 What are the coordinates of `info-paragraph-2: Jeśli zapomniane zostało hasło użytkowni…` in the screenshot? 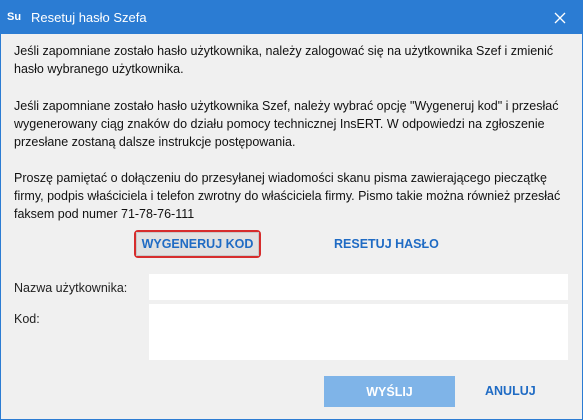 It's located at (286, 124).